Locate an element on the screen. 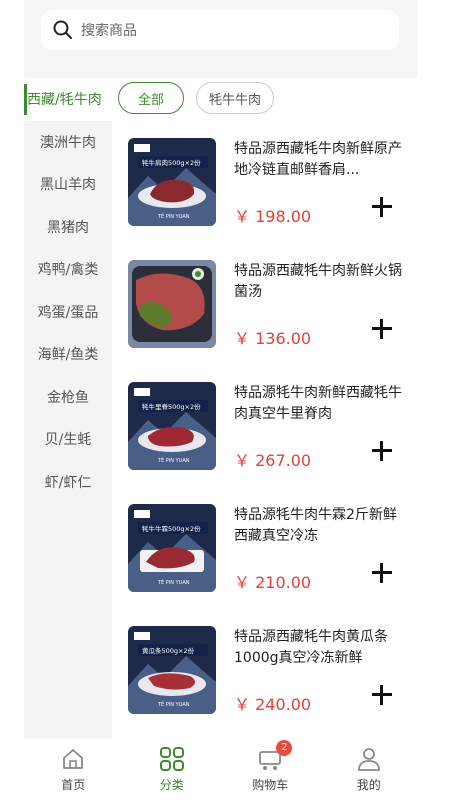 This screenshot has height=800, width=450. user-icon is located at coordinates (368, 759).